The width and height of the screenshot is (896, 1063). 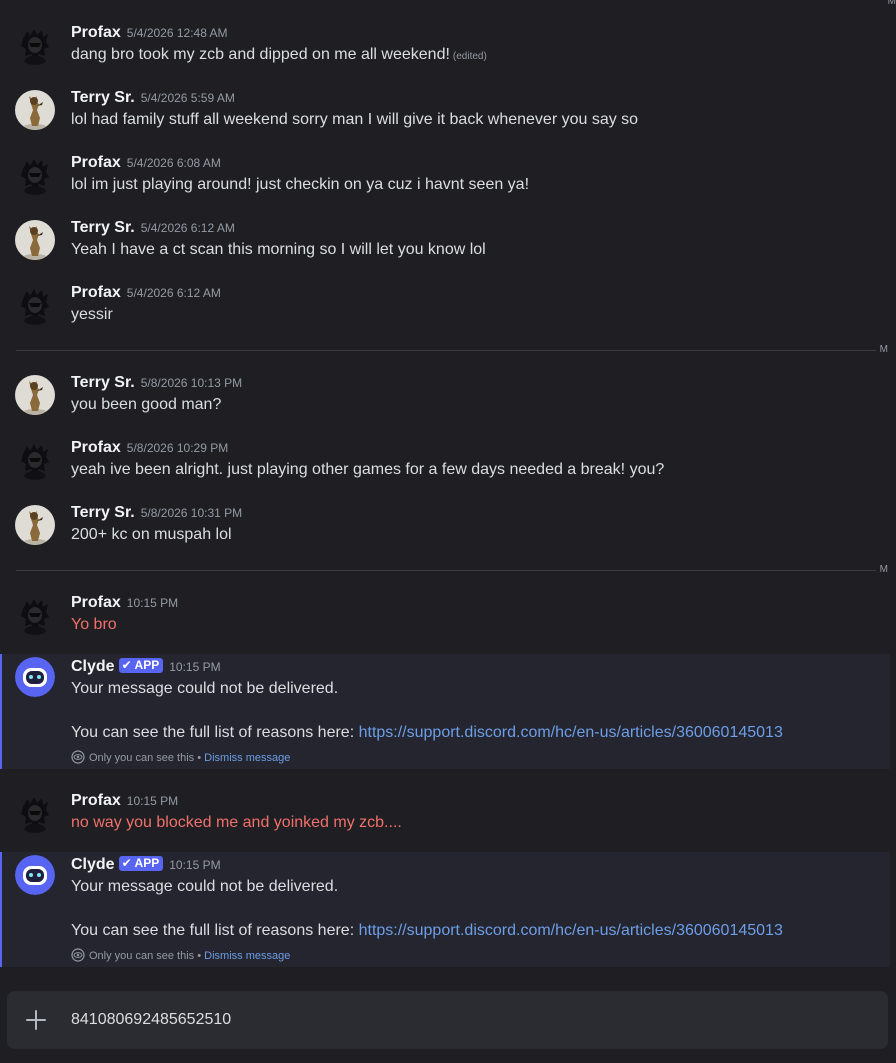 What do you see at coordinates (469, 56) in the screenshot?
I see `edited-label: (edited)` at bounding box center [469, 56].